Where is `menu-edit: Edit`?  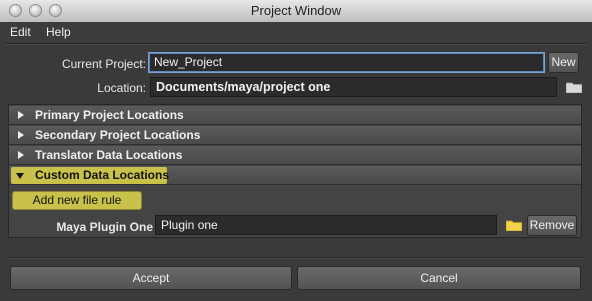 menu-edit: Edit is located at coordinates (20, 32).